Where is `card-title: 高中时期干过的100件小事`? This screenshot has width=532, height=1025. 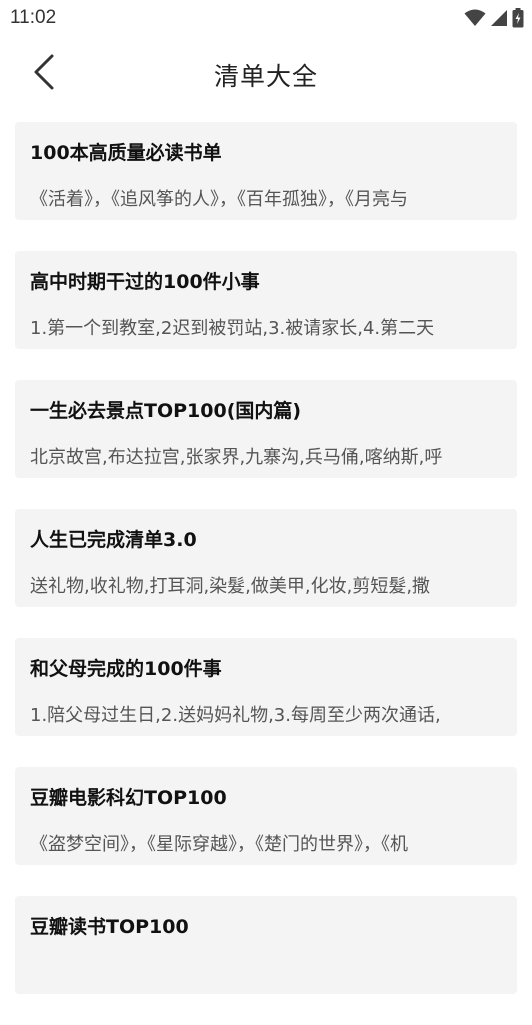 card-title: 高中时期干过的100件小事 is located at coordinates (145, 282).